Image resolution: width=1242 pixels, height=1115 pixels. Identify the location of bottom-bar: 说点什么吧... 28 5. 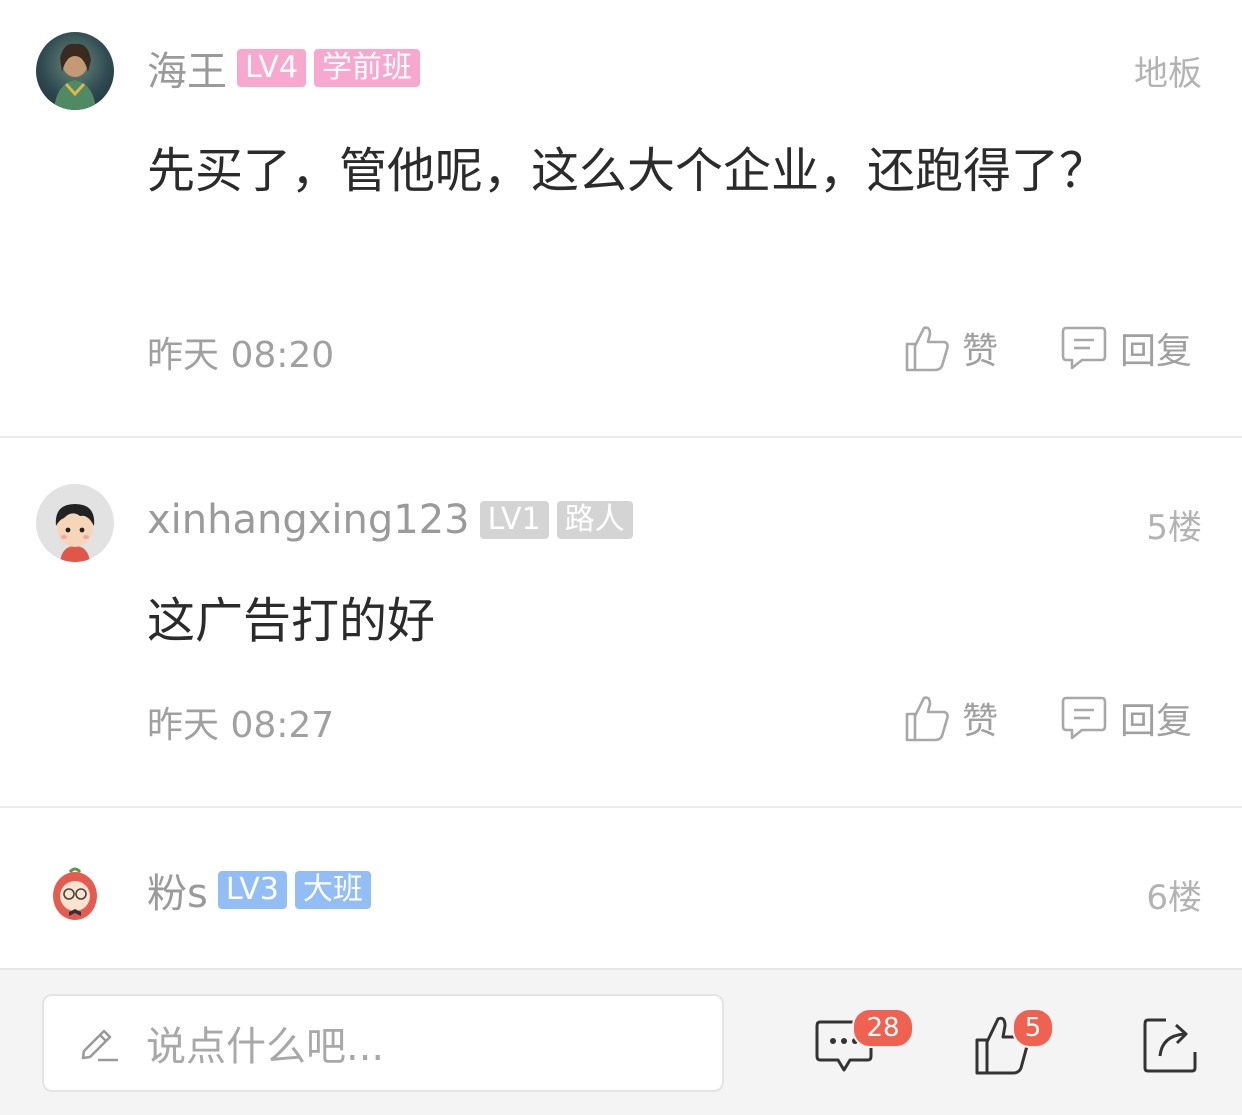
(621, 1041).